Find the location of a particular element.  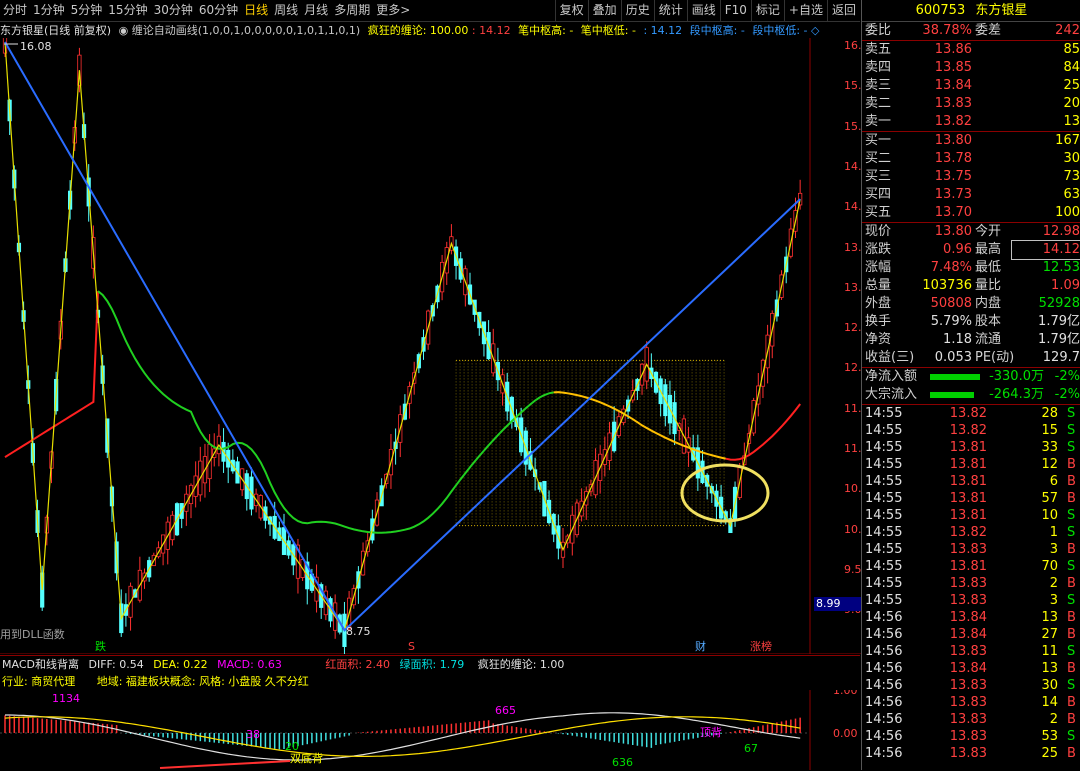

tool-button: F10 is located at coordinates (735, 10).